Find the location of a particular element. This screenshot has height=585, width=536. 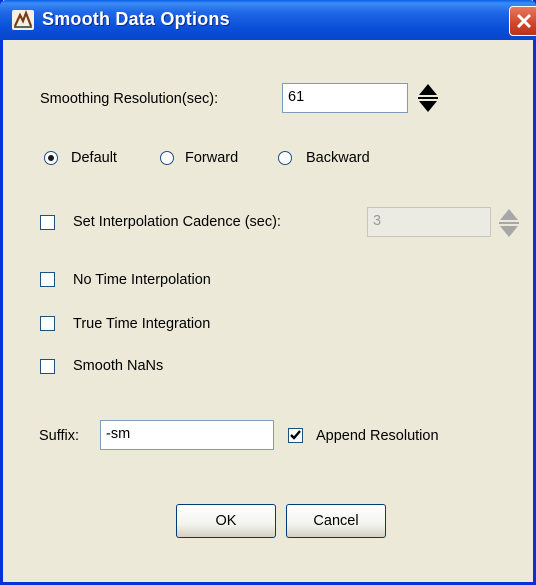

interpolation-cadence-spinner is located at coordinates (509, 223).